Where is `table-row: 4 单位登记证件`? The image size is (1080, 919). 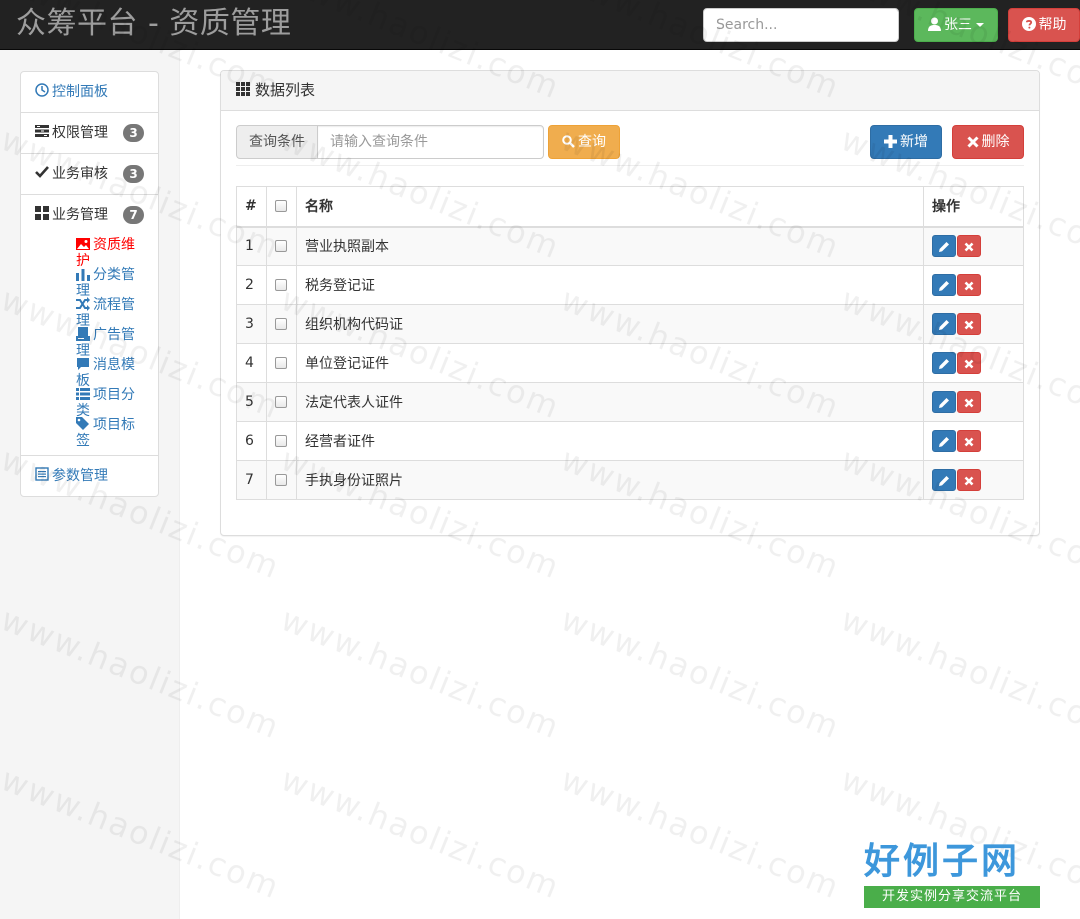 table-row: 4 单位登记证件 is located at coordinates (630, 363).